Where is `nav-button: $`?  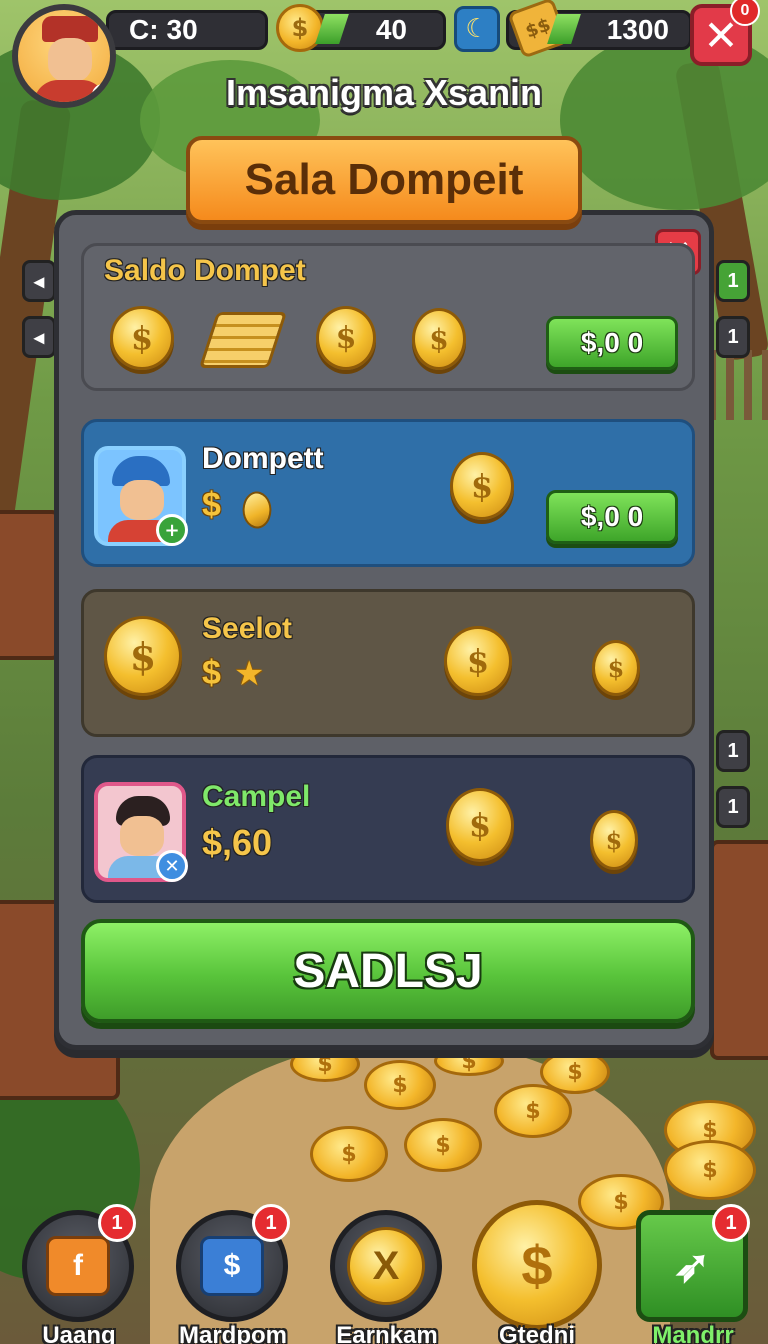
nav-button: $ is located at coordinates (537, 1265).